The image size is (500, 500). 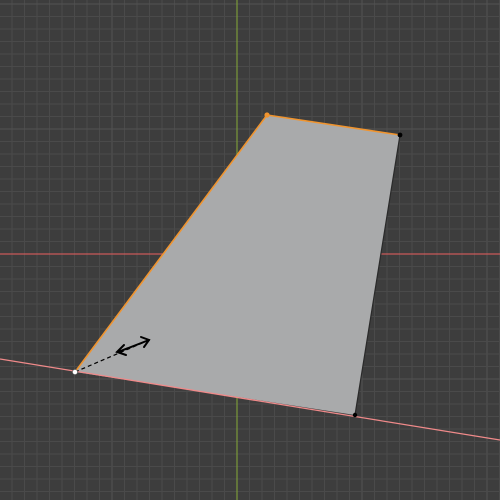 What do you see at coordinates (400, 135) in the screenshot?
I see `vertex-top-right` at bounding box center [400, 135].